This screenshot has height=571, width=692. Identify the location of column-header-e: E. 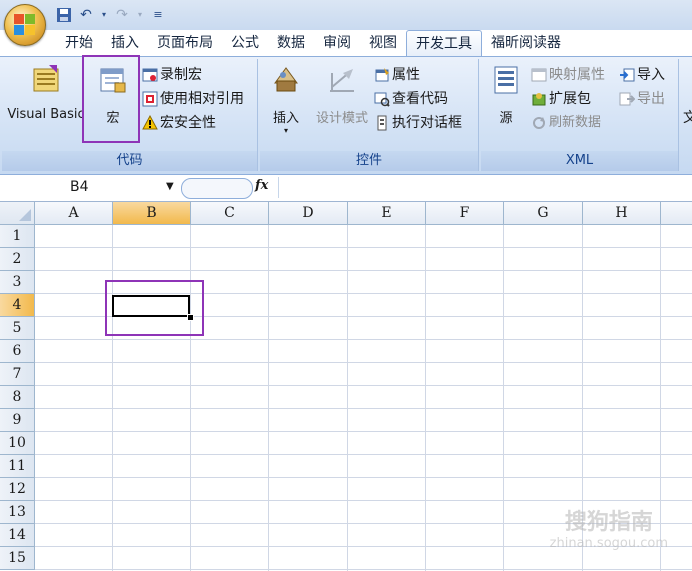
(387, 213).